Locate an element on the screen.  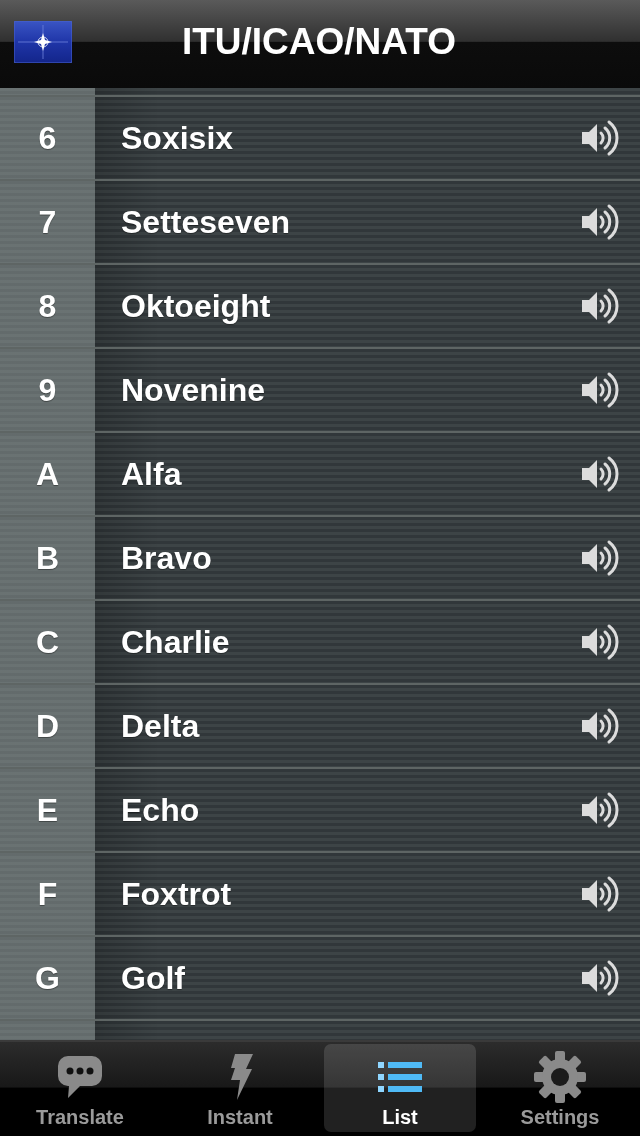
tab: Settings is located at coordinates (560, 1088).